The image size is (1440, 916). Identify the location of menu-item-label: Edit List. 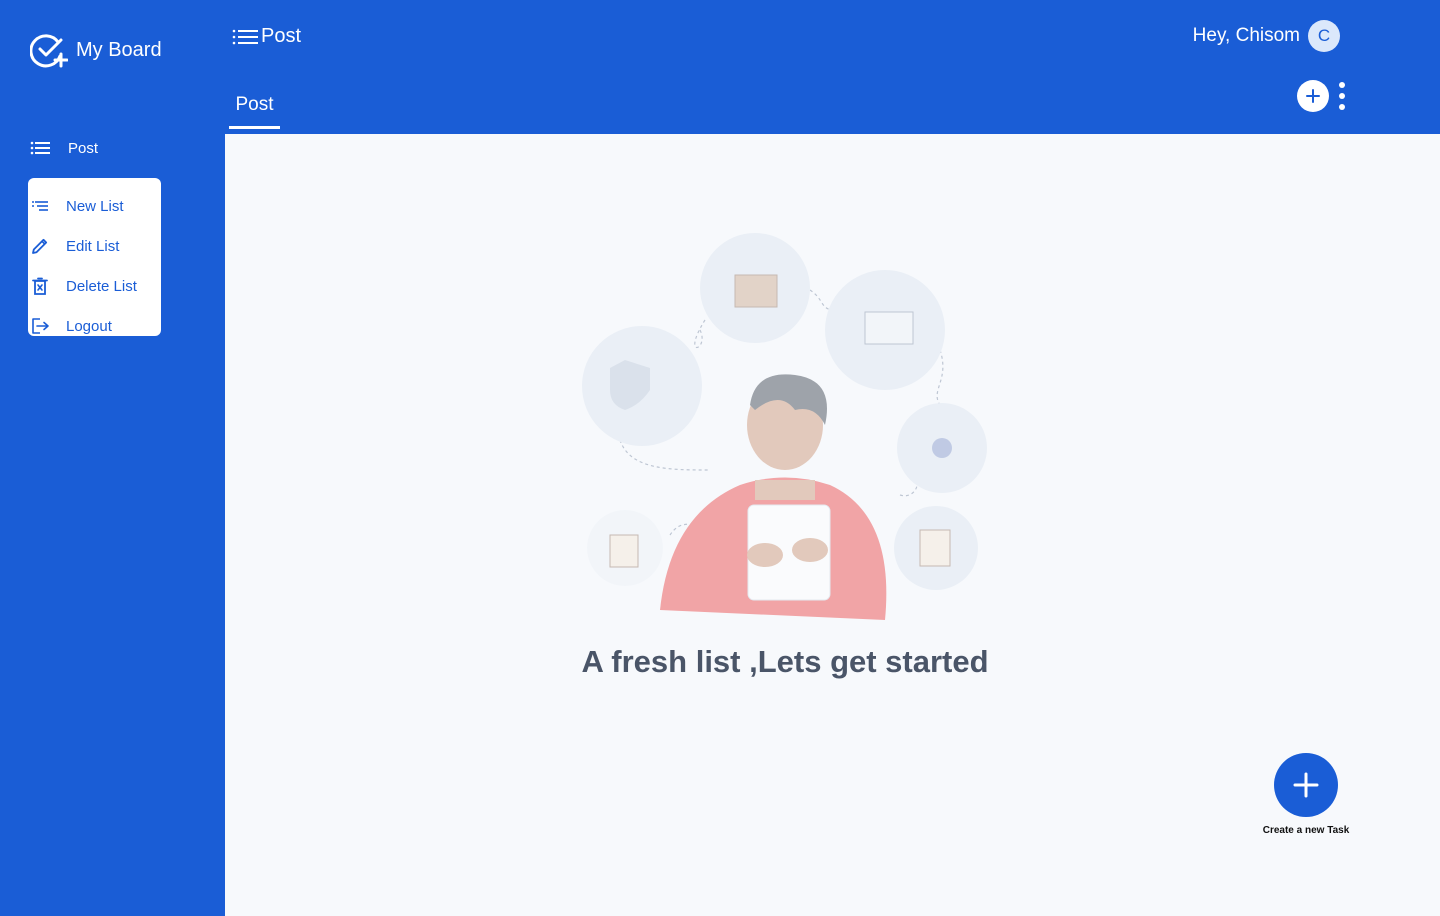
(93, 246).